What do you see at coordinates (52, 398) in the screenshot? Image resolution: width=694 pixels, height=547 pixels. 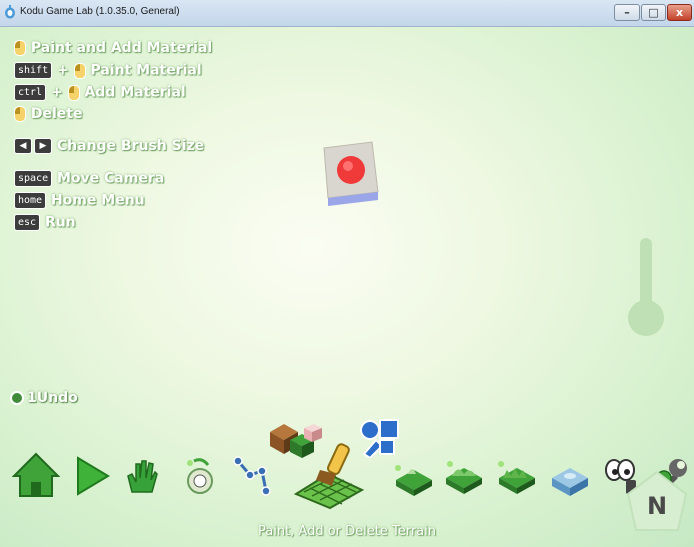 I see `undo-label: 1Undo` at bounding box center [52, 398].